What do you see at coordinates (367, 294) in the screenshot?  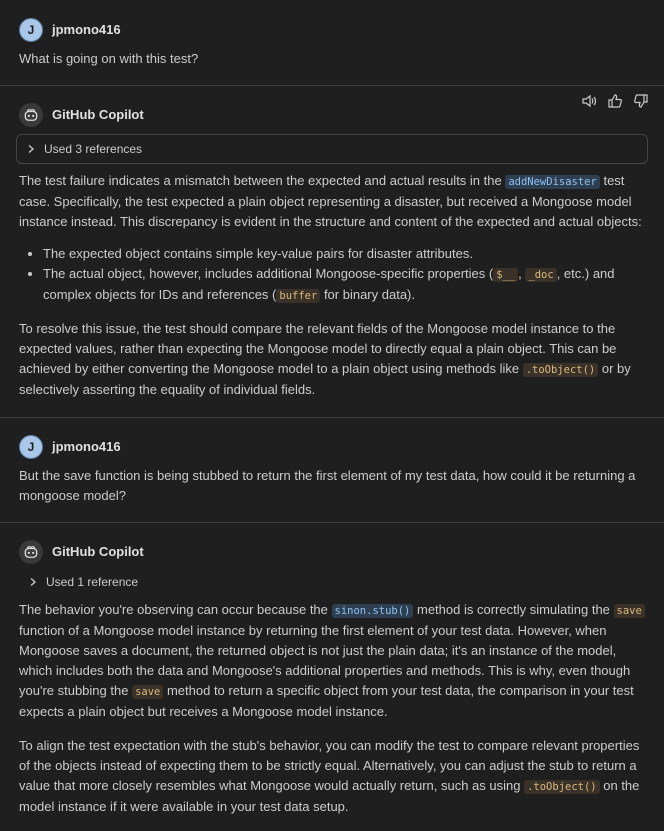 I see `text-span: for binary data).` at bounding box center [367, 294].